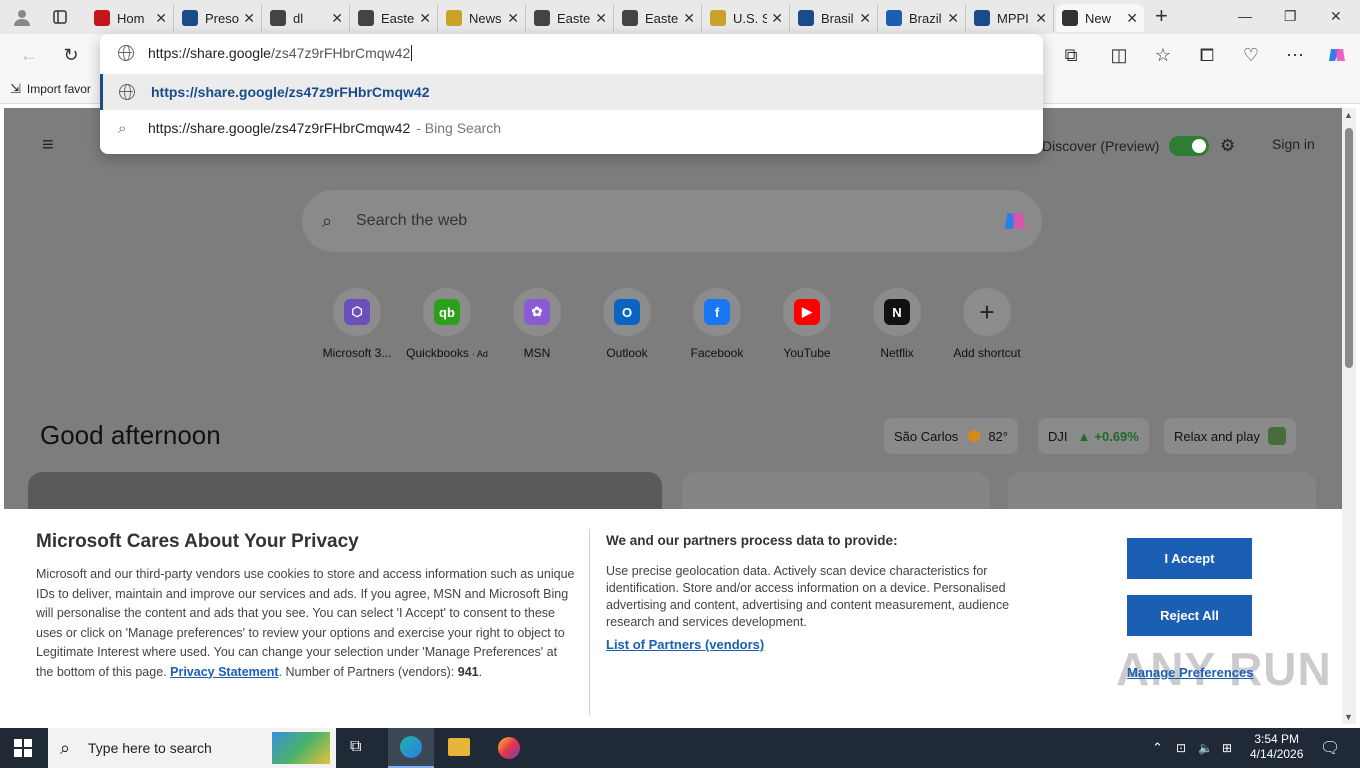 This screenshot has height=768, width=1360. I want to click on accept-button: I Accept, so click(1189, 558).